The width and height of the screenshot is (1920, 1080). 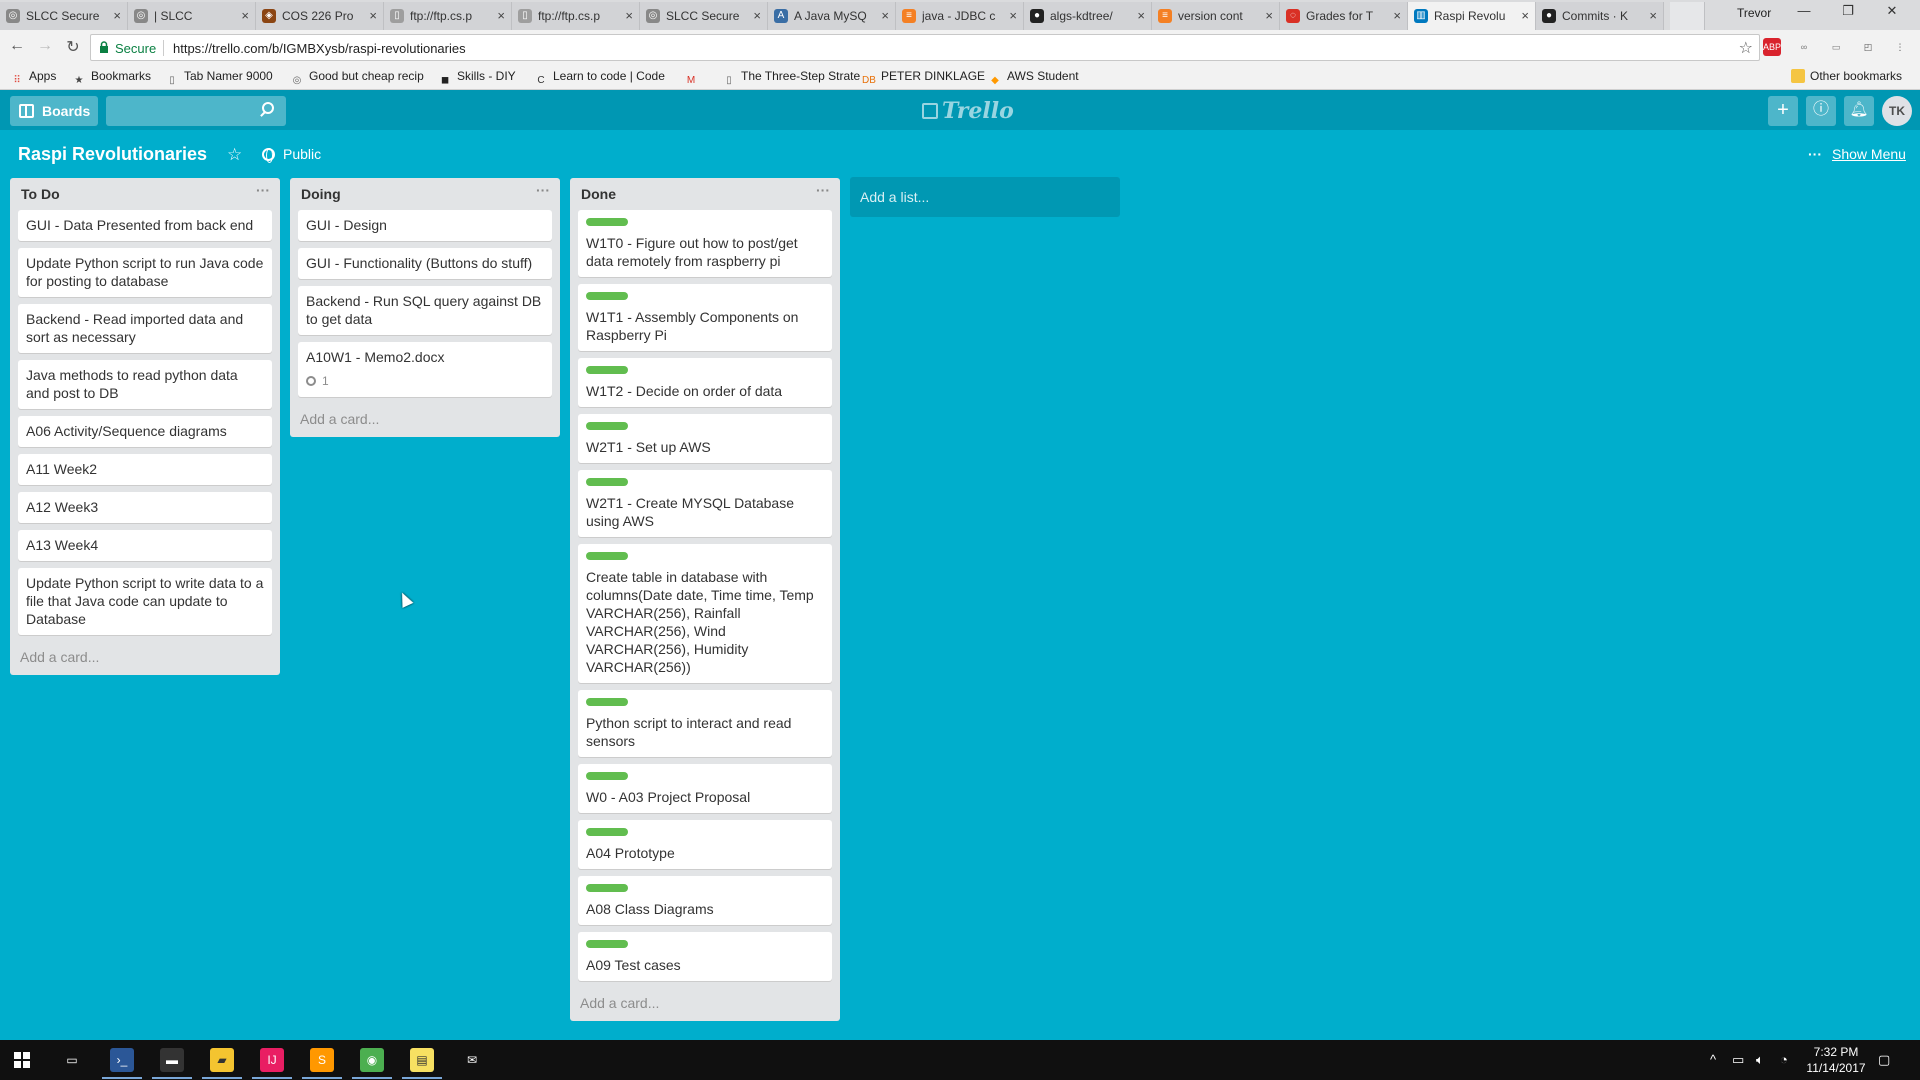 What do you see at coordinates (1783, 111) in the screenshot?
I see `add-icon: +` at bounding box center [1783, 111].